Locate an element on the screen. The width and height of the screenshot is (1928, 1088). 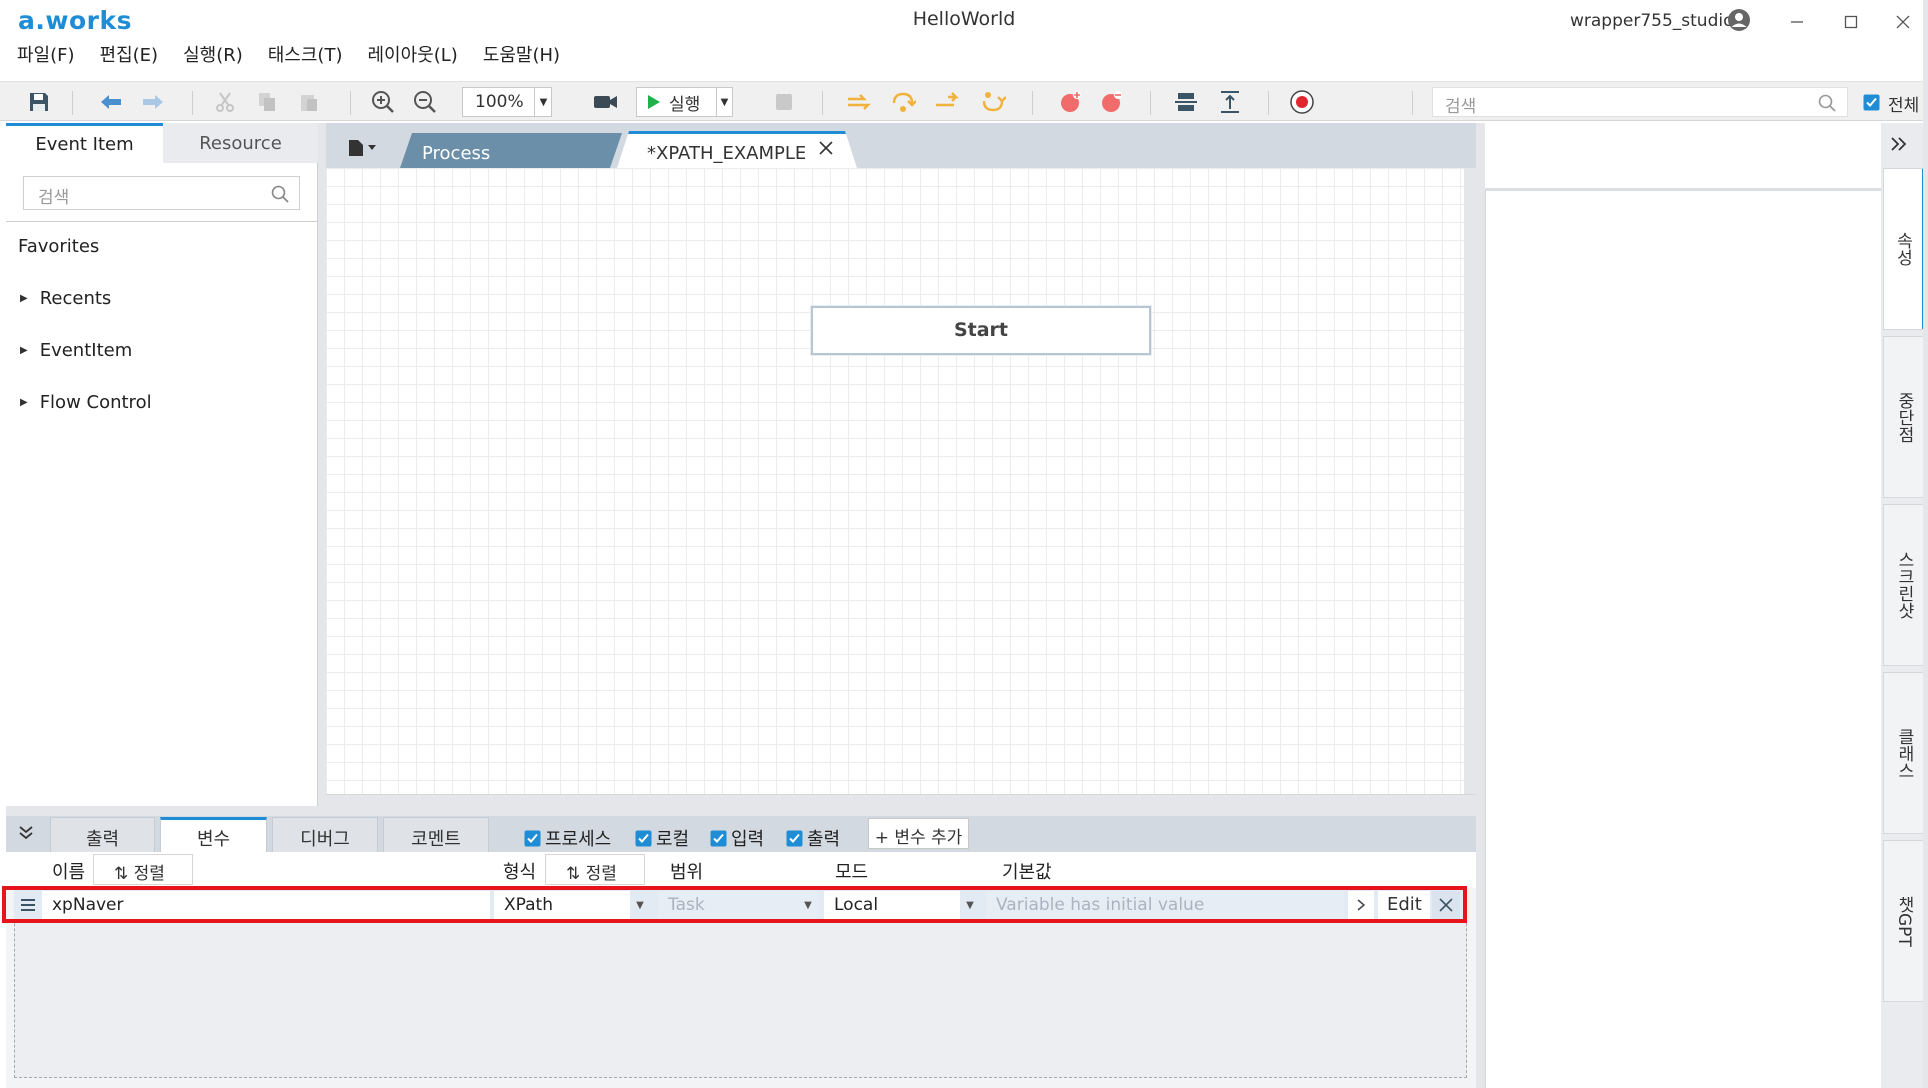
tree-item-label: Recents is located at coordinates (75, 298).